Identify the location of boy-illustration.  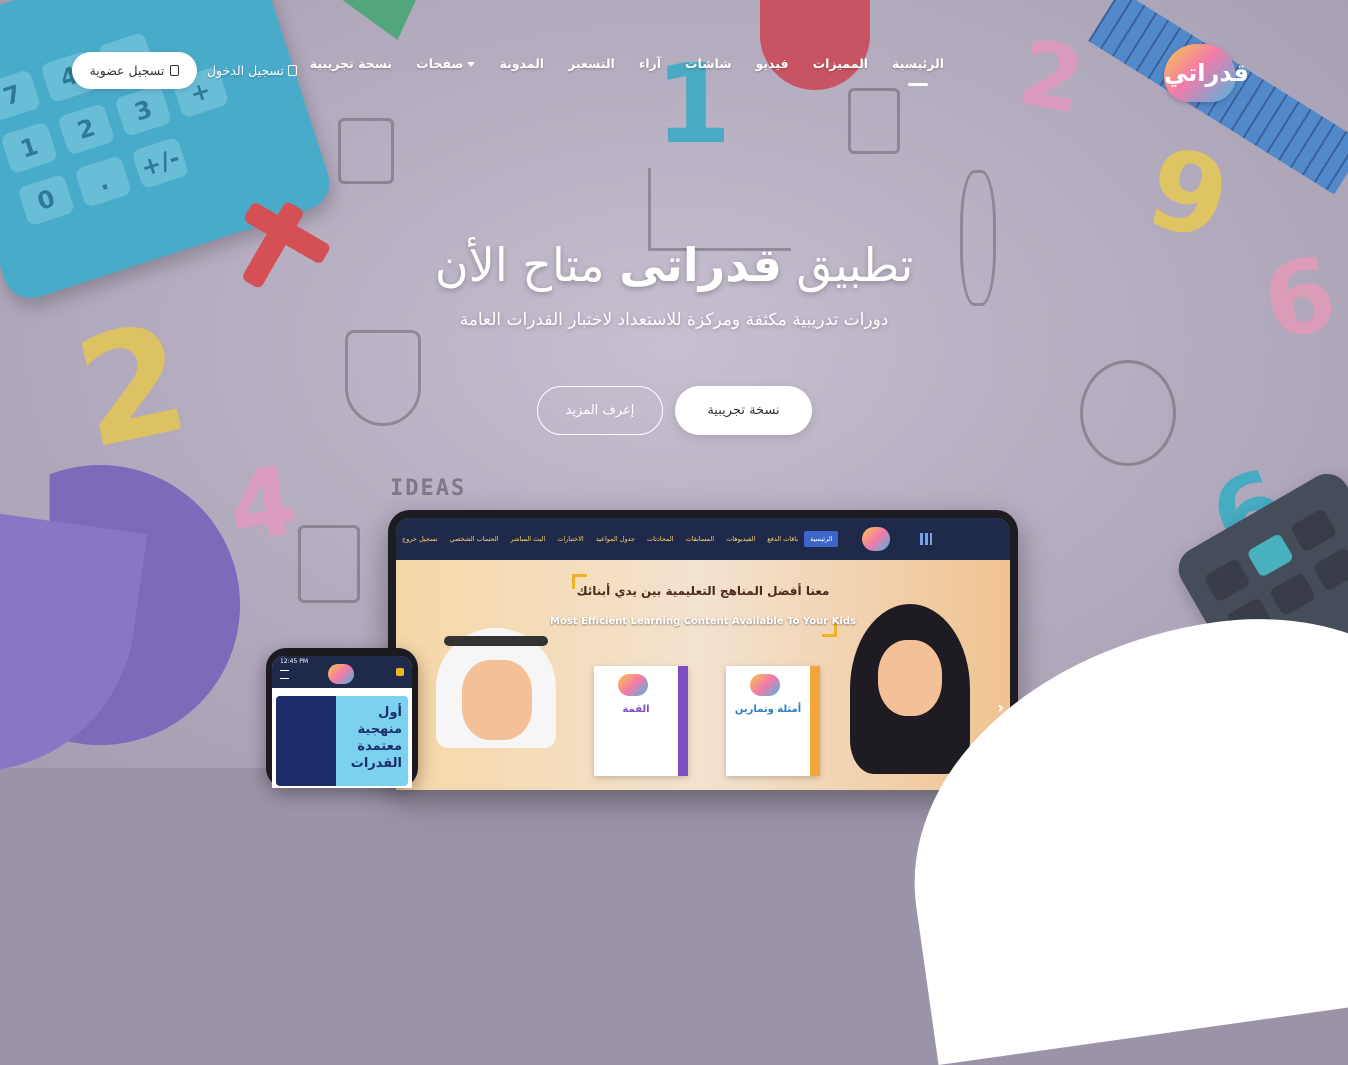
(496, 708).